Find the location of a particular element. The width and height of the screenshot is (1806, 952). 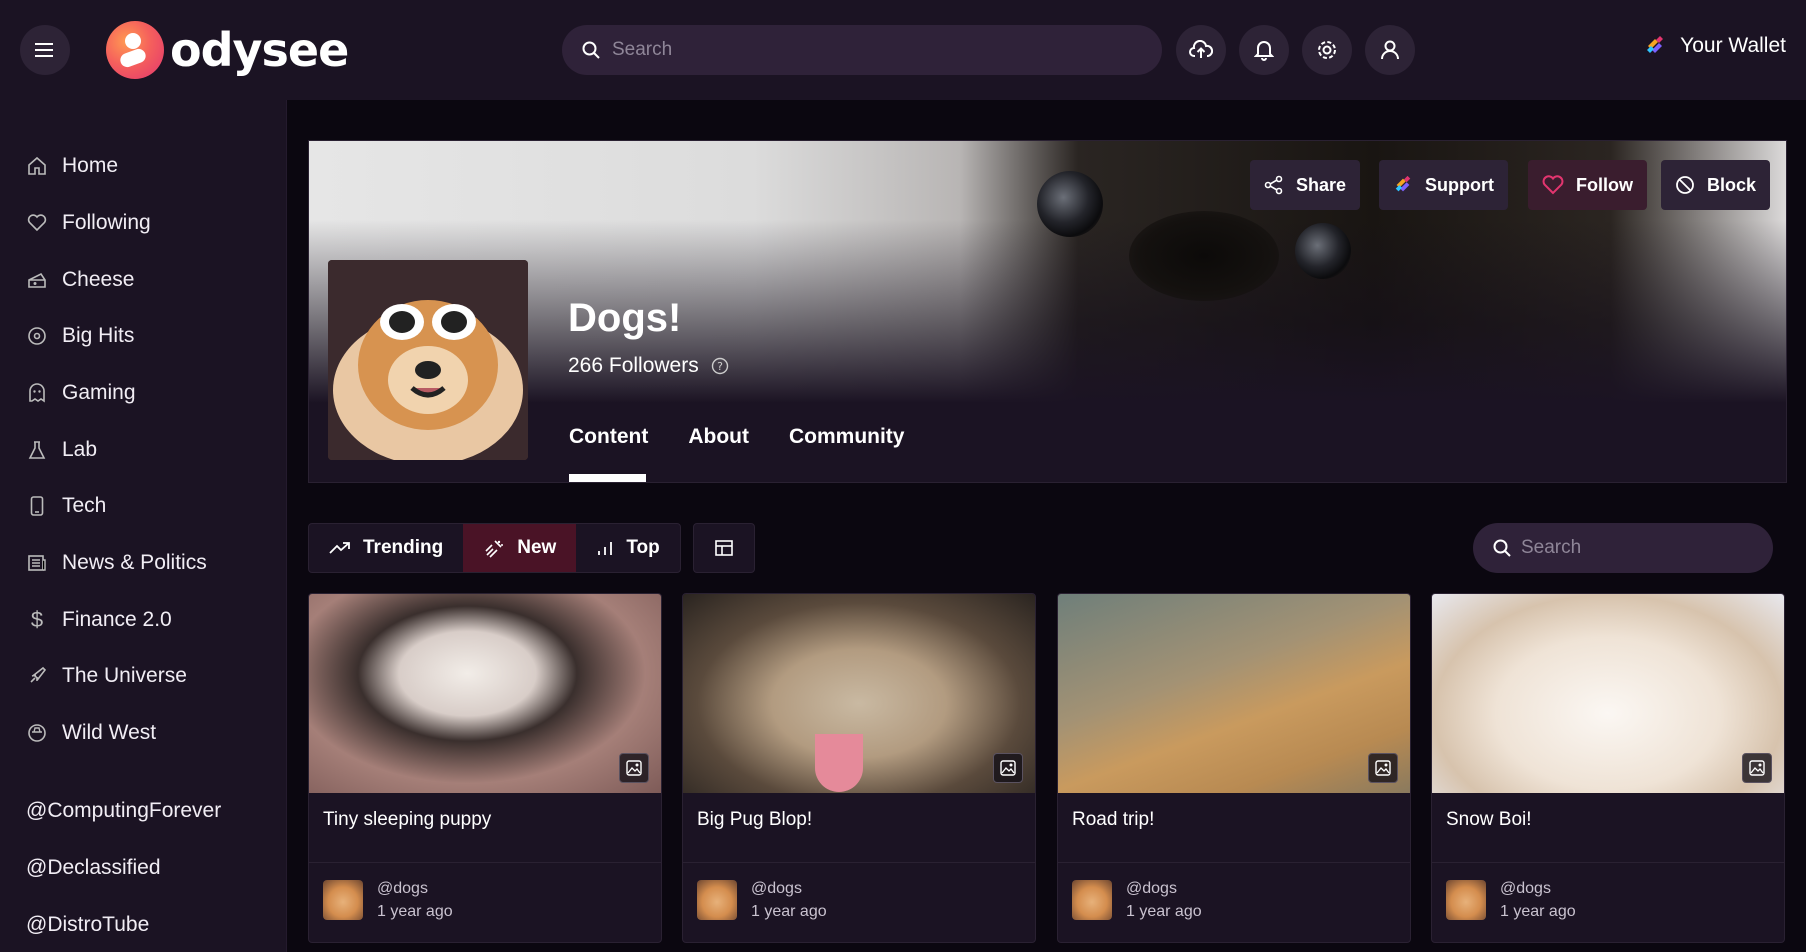

new-label: New is located at coordinates (537, 547).